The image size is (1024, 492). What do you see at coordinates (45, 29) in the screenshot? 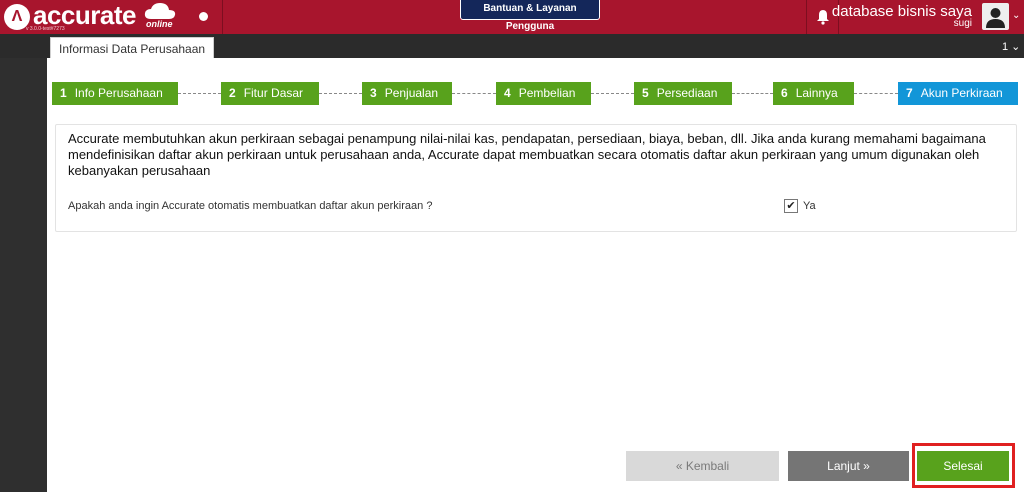
I see `app-version: v 3.0.0-test#7273` at bounding box center [45, 29].